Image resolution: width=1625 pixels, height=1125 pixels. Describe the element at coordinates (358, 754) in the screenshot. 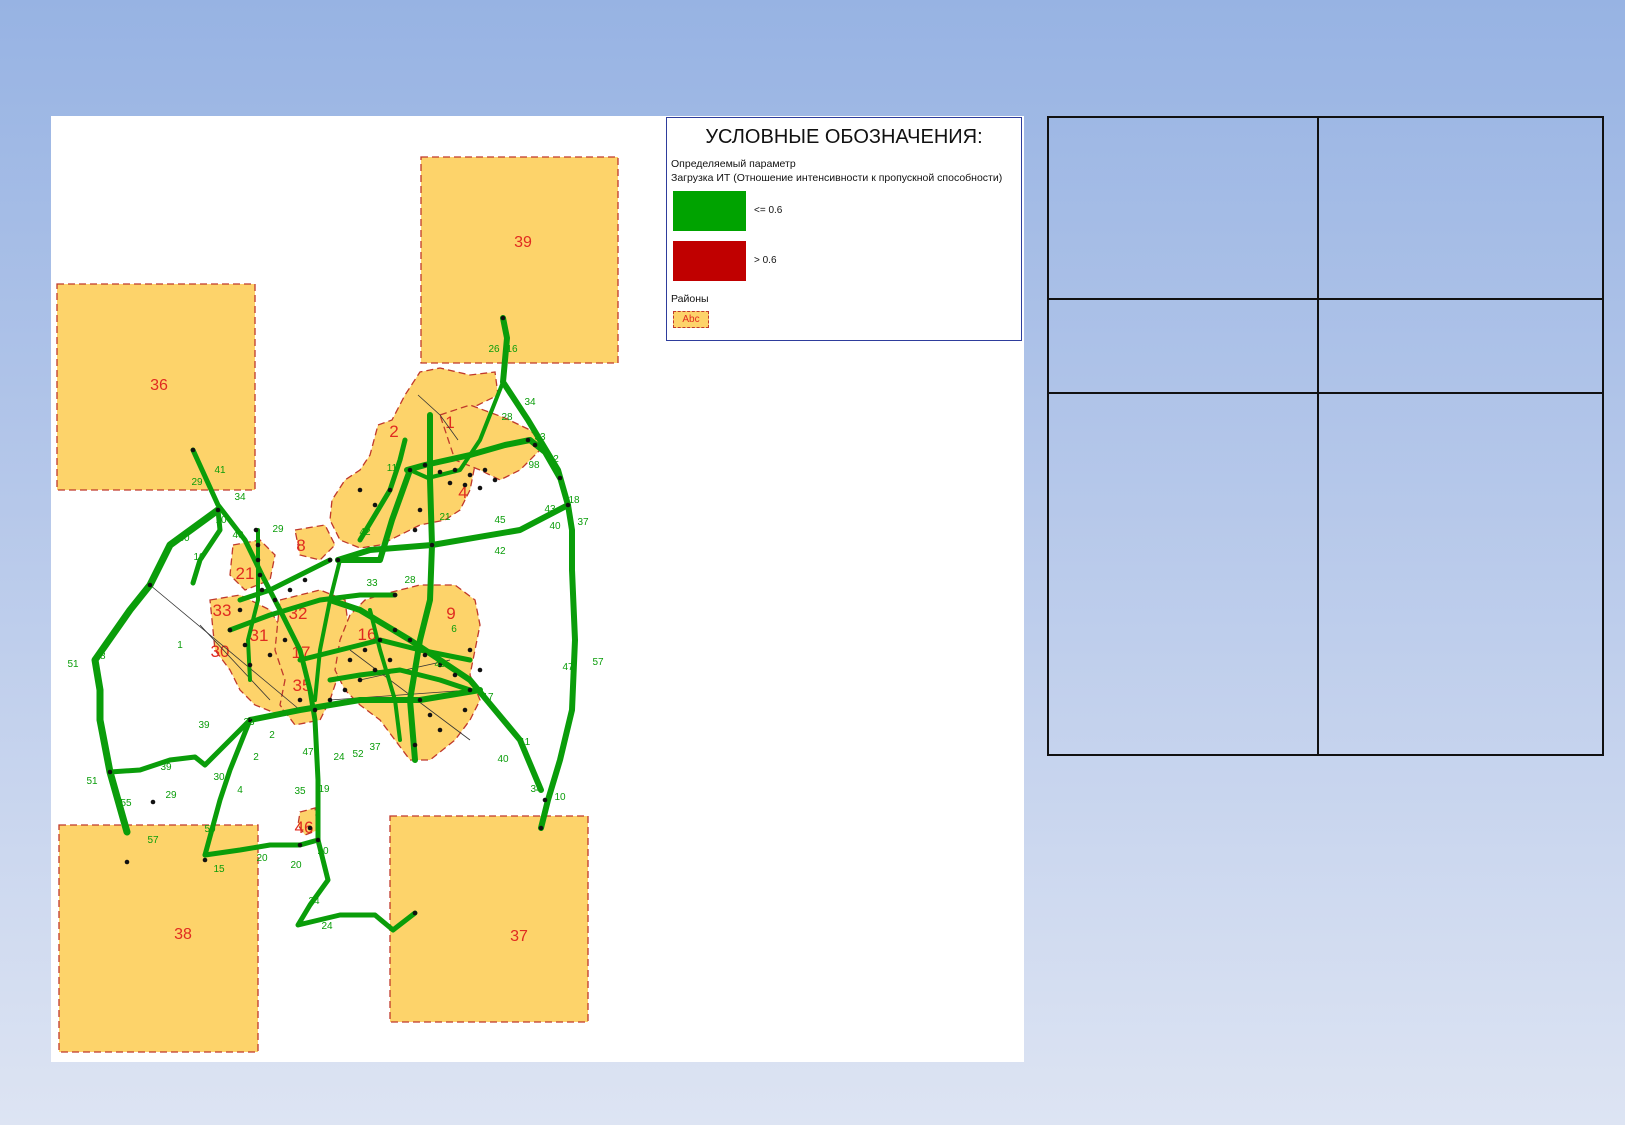

I see `road-label: 52` at that location.